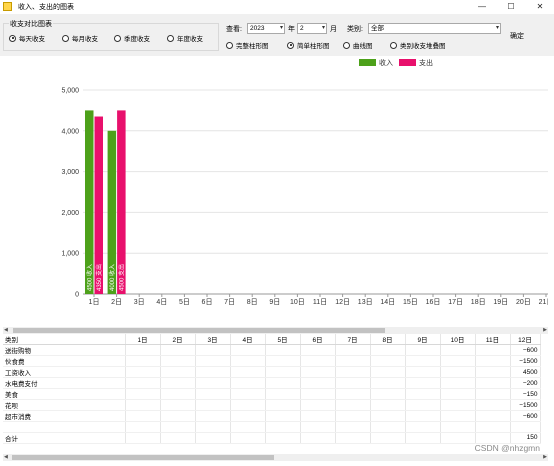 The height and width of the screenshot is (466, 554). I want to click on radio-full-bar: 完整柱形图, so click(247, 45).